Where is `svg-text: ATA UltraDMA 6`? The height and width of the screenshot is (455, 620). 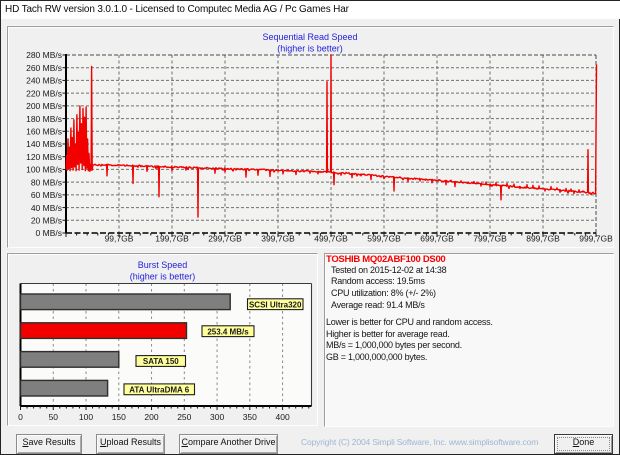
svg-text: ATA UltraDMA 6 is located at coordinates (159, 390).